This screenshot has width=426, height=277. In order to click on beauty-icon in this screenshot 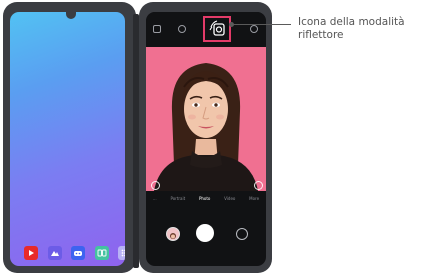, I will do `click(258, 185)`.